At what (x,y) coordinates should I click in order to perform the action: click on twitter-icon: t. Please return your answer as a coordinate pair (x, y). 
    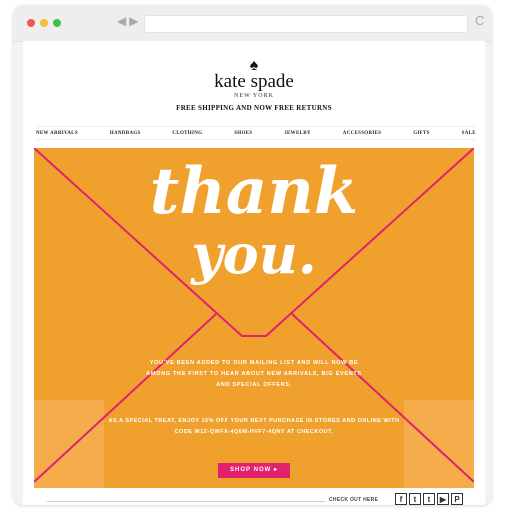
    Looking at the image, I should click on (429, 499).